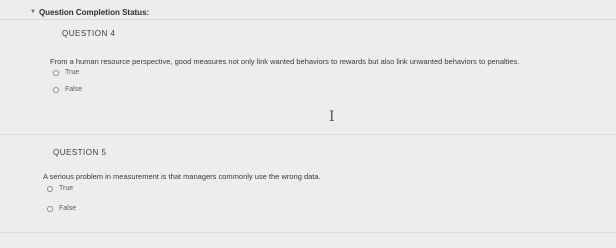 Image resolution: width=616 pixels, height=248 pixels. What do you see at coordinates (332, 117) in the screenshot?
I see `text-cursor-icon: I` at bounding box center [332, 117].